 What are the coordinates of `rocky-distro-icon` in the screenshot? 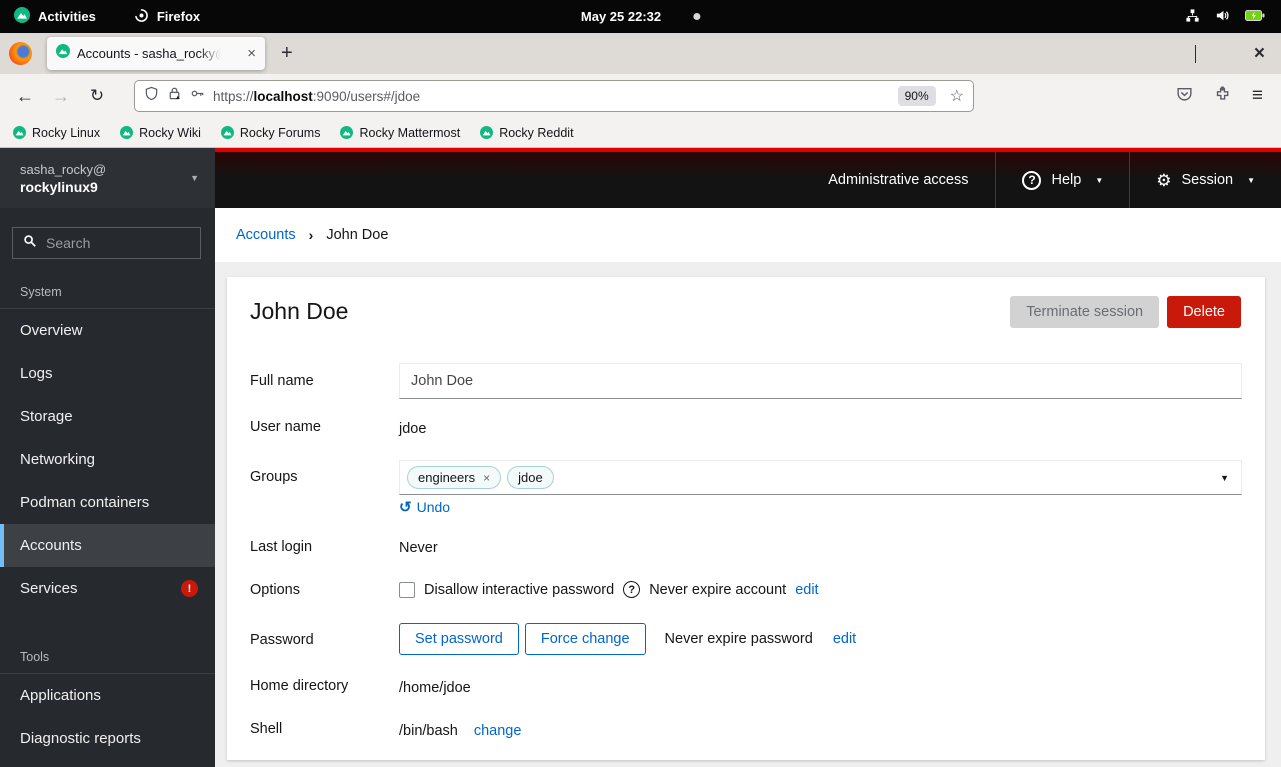 It's located at (22, 16).